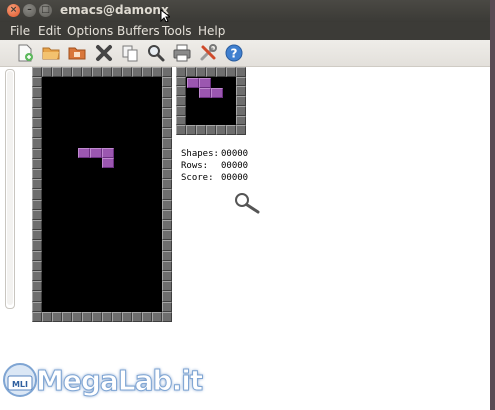  Describe the element at coordinates (45, 10) in the screenshot. I see `maximize-window-button: □` at that location.